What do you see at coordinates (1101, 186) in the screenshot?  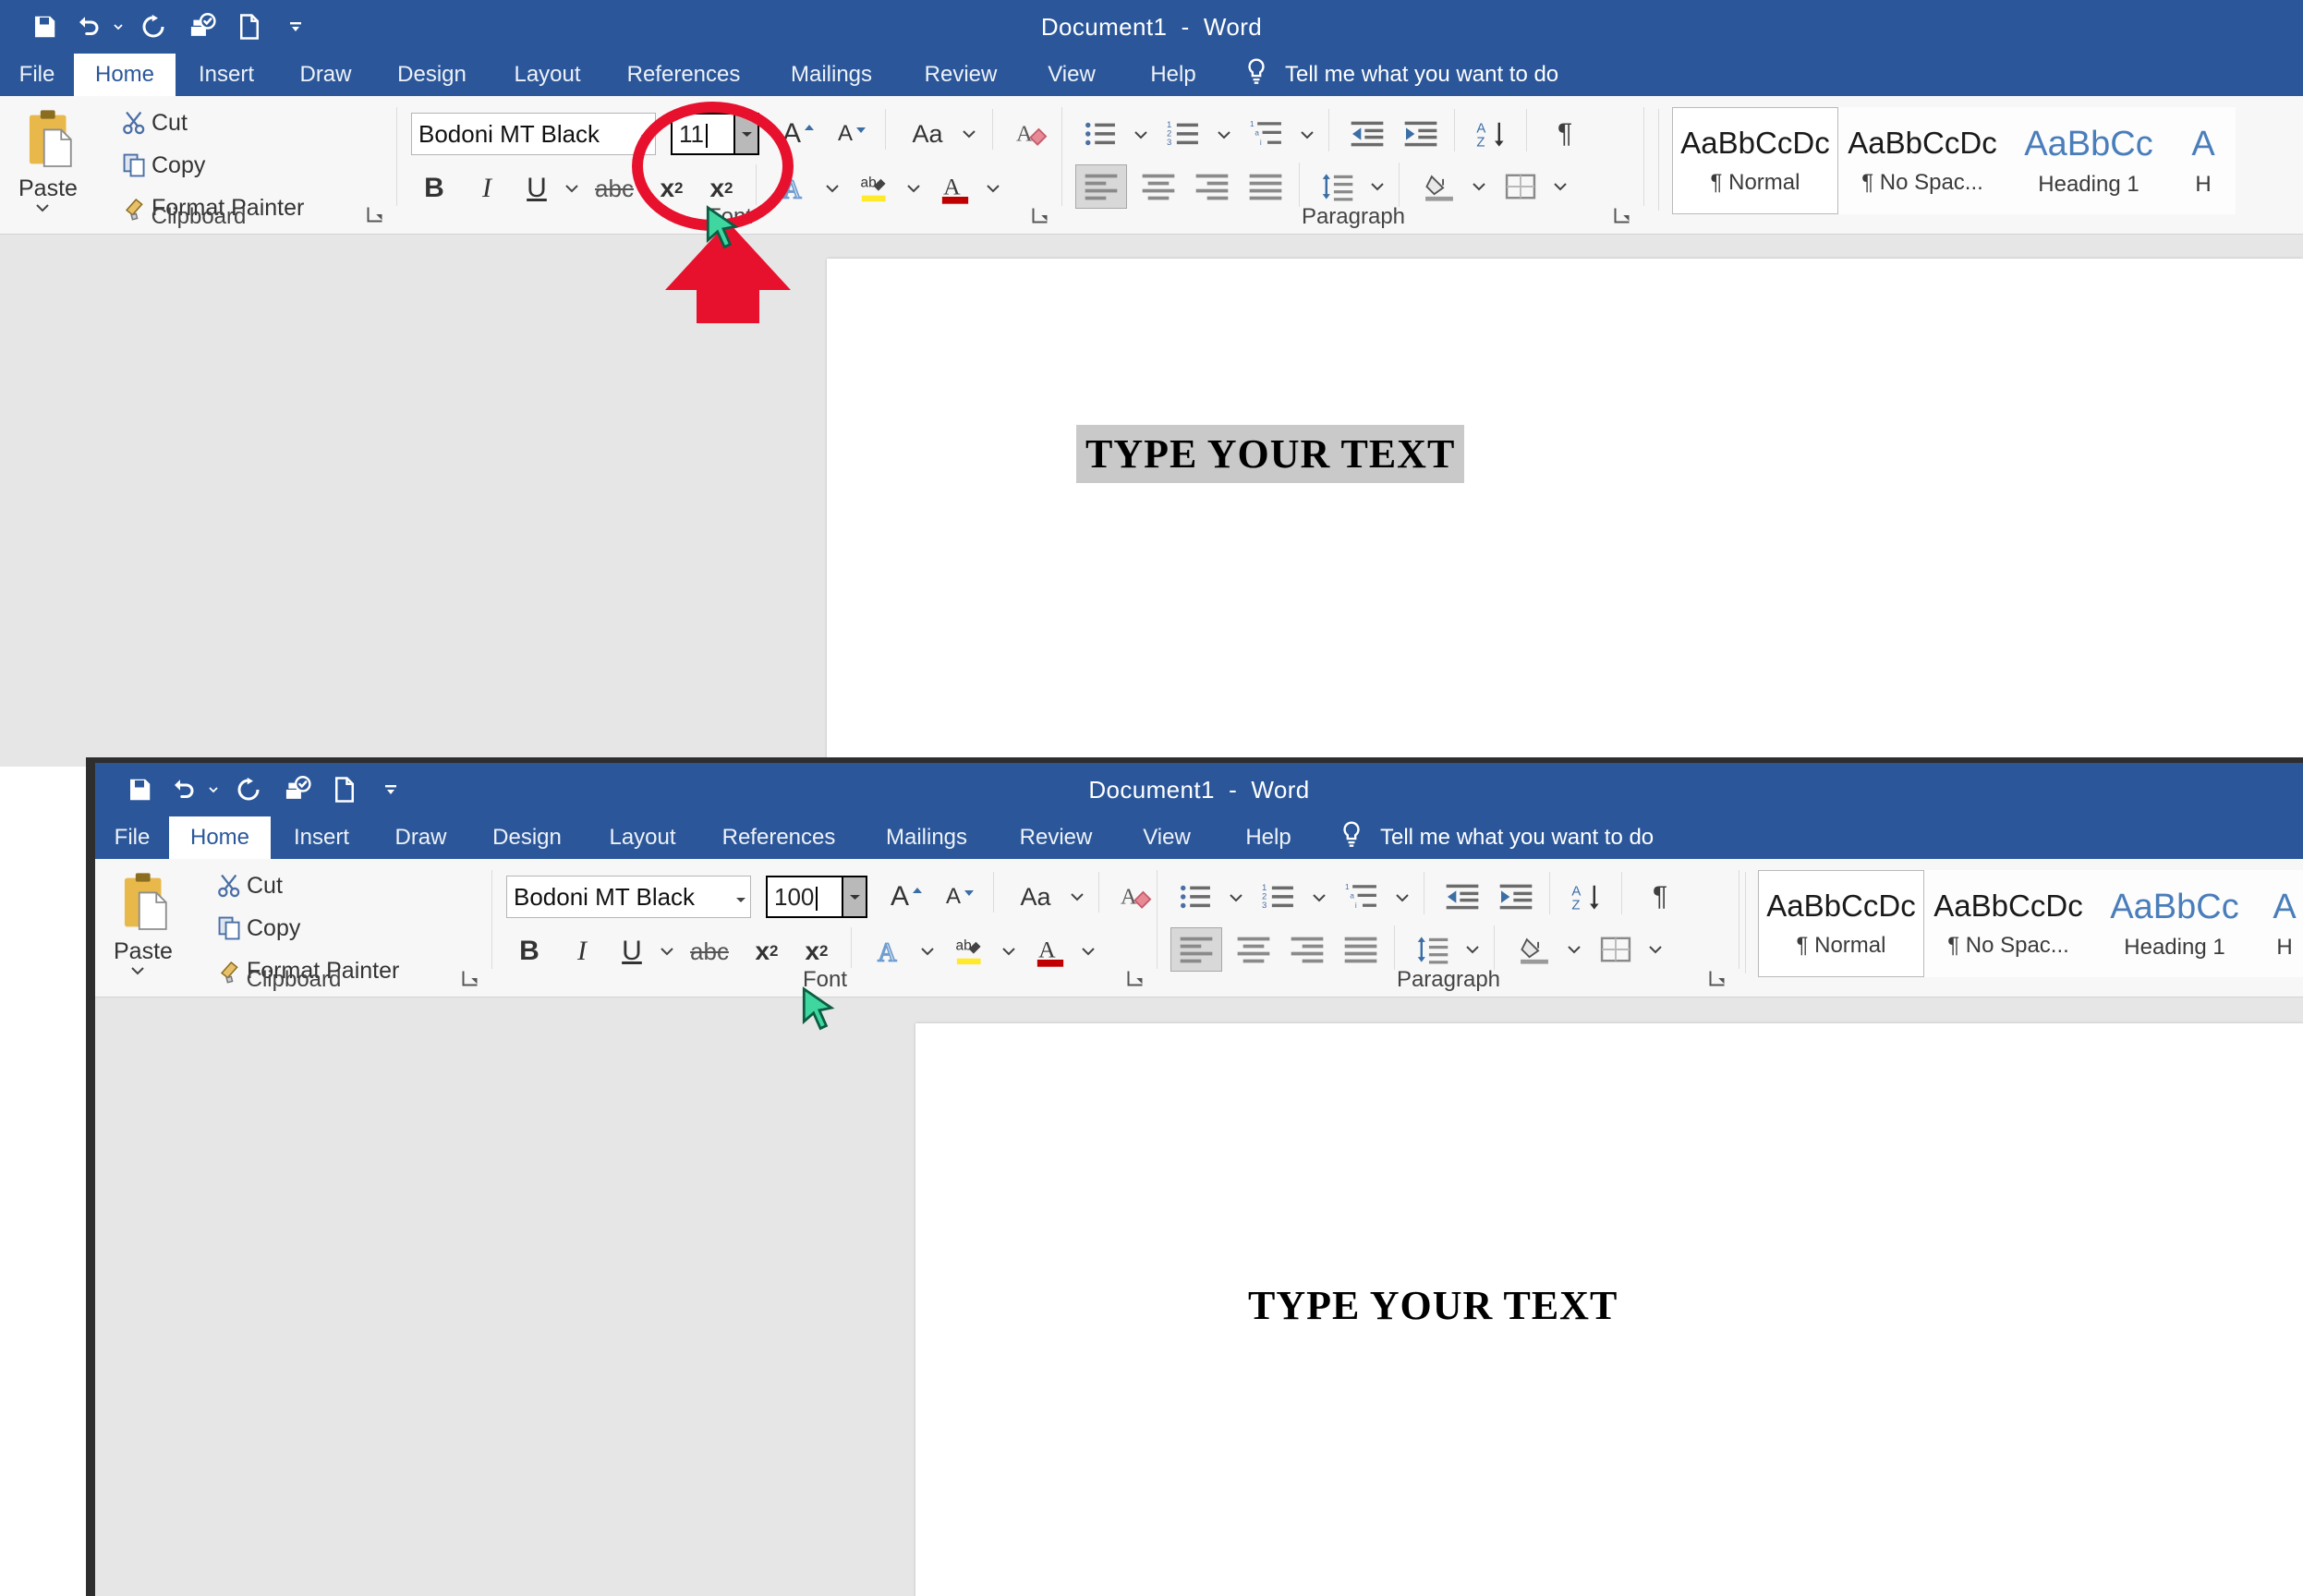 I see `align-left-button-top` at bounding box center [1101, 186].